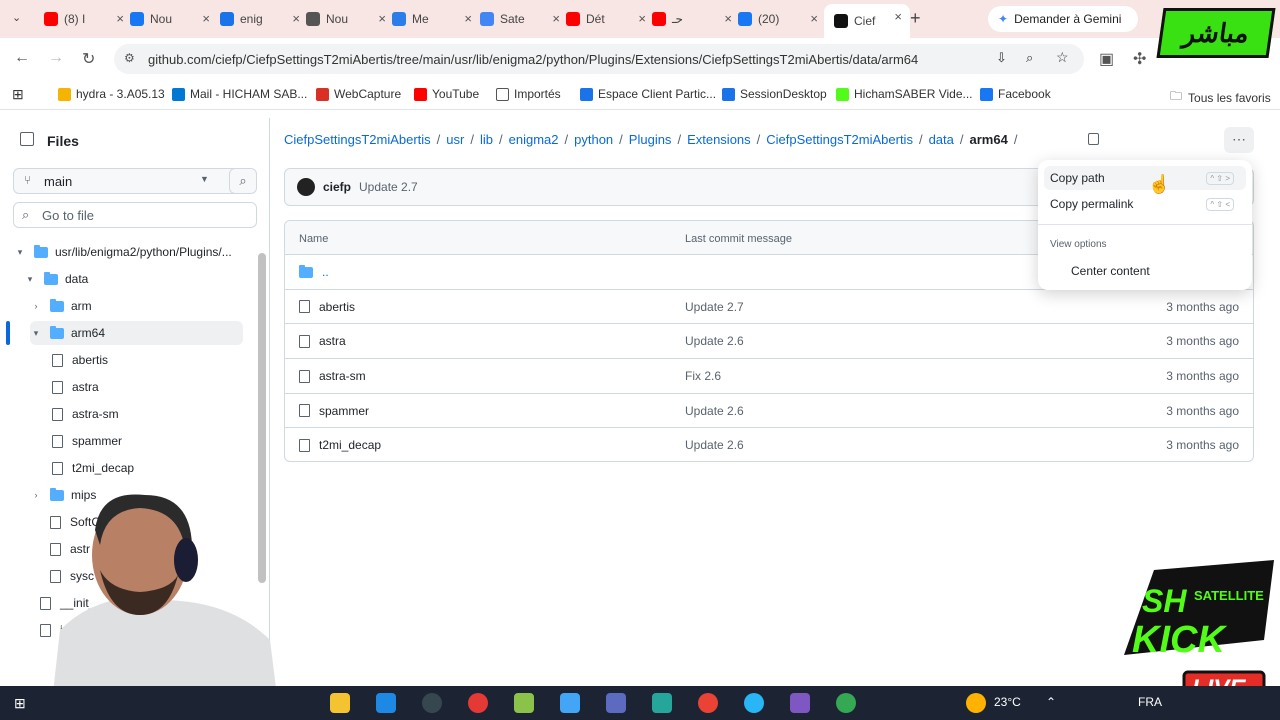 The image size is (1280, 720). I want to click on commit-message: Update 2.7, so click(714, 307).